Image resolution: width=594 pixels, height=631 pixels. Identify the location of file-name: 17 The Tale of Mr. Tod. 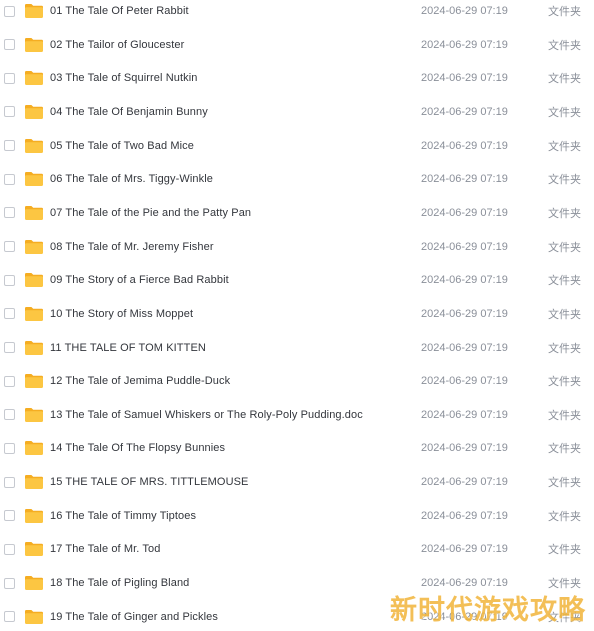
(105, 549).